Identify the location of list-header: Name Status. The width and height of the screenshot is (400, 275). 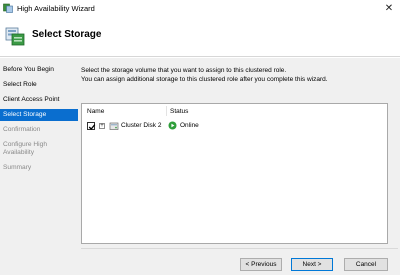
(234, 111).